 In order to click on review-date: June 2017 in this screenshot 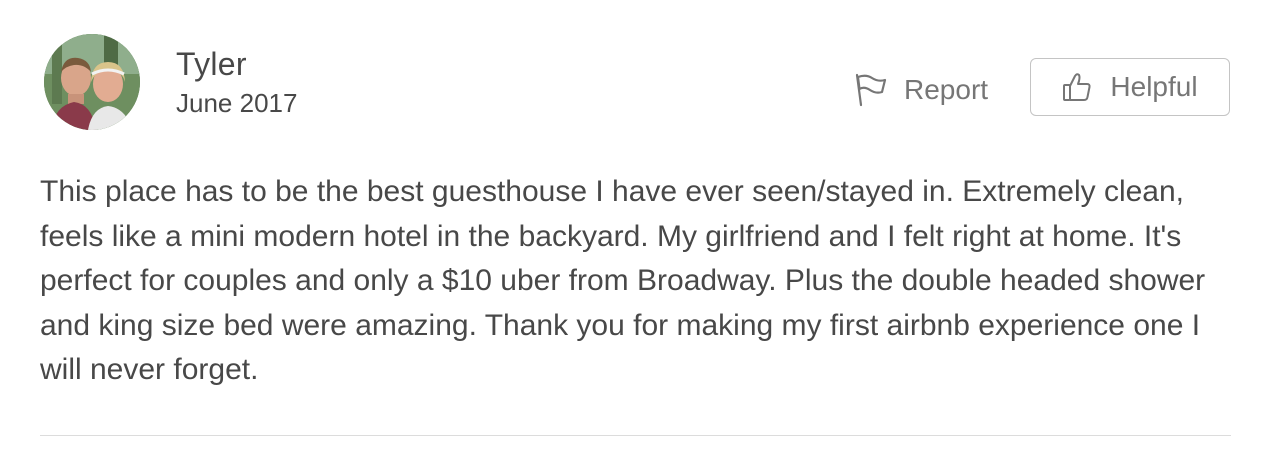, I will do `click(237, 103)`.